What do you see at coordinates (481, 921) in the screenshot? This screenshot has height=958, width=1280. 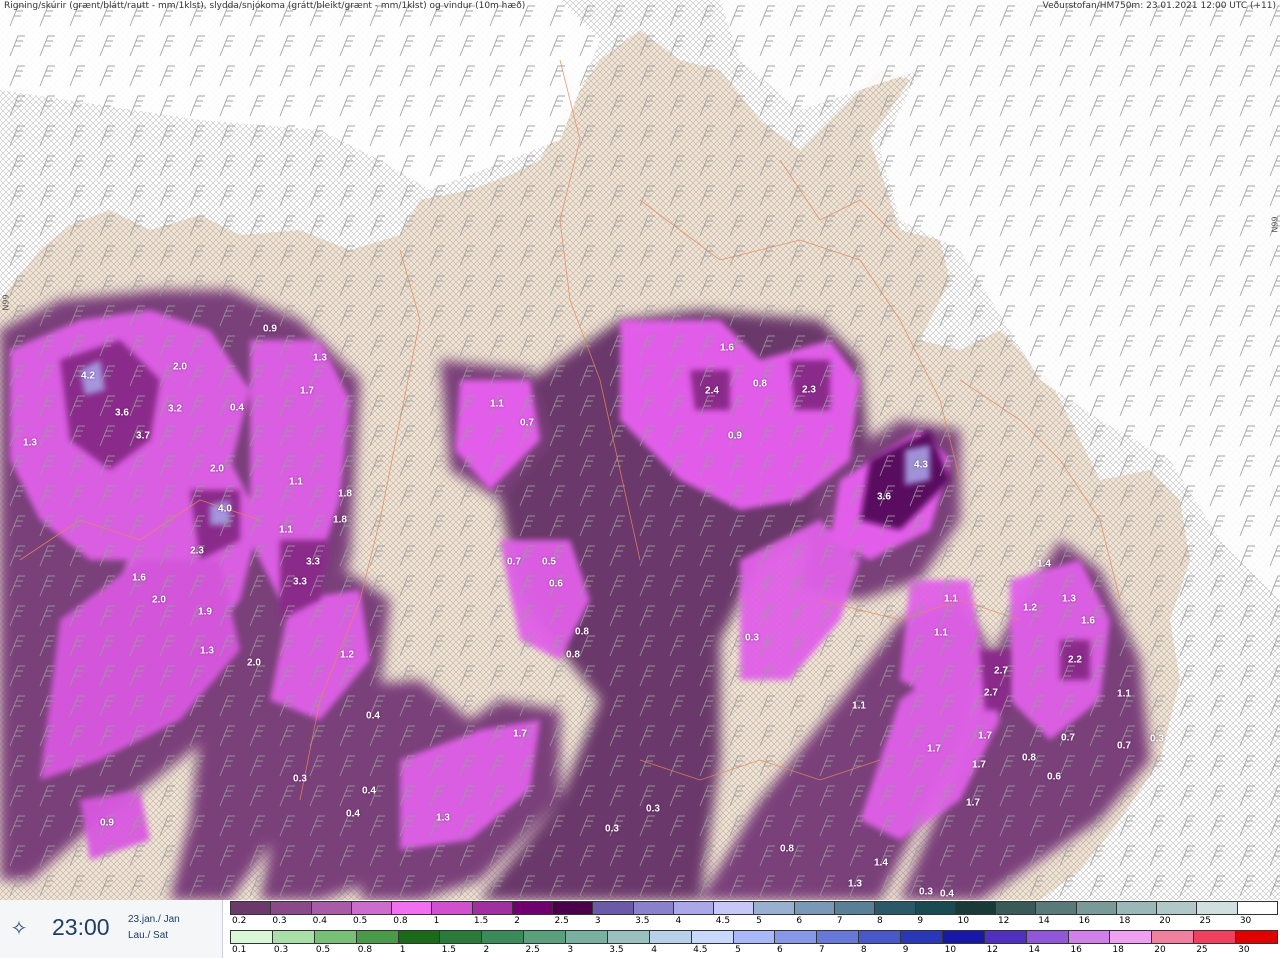 I see `scale-label: 1.5` at bounding box center [481, 921].